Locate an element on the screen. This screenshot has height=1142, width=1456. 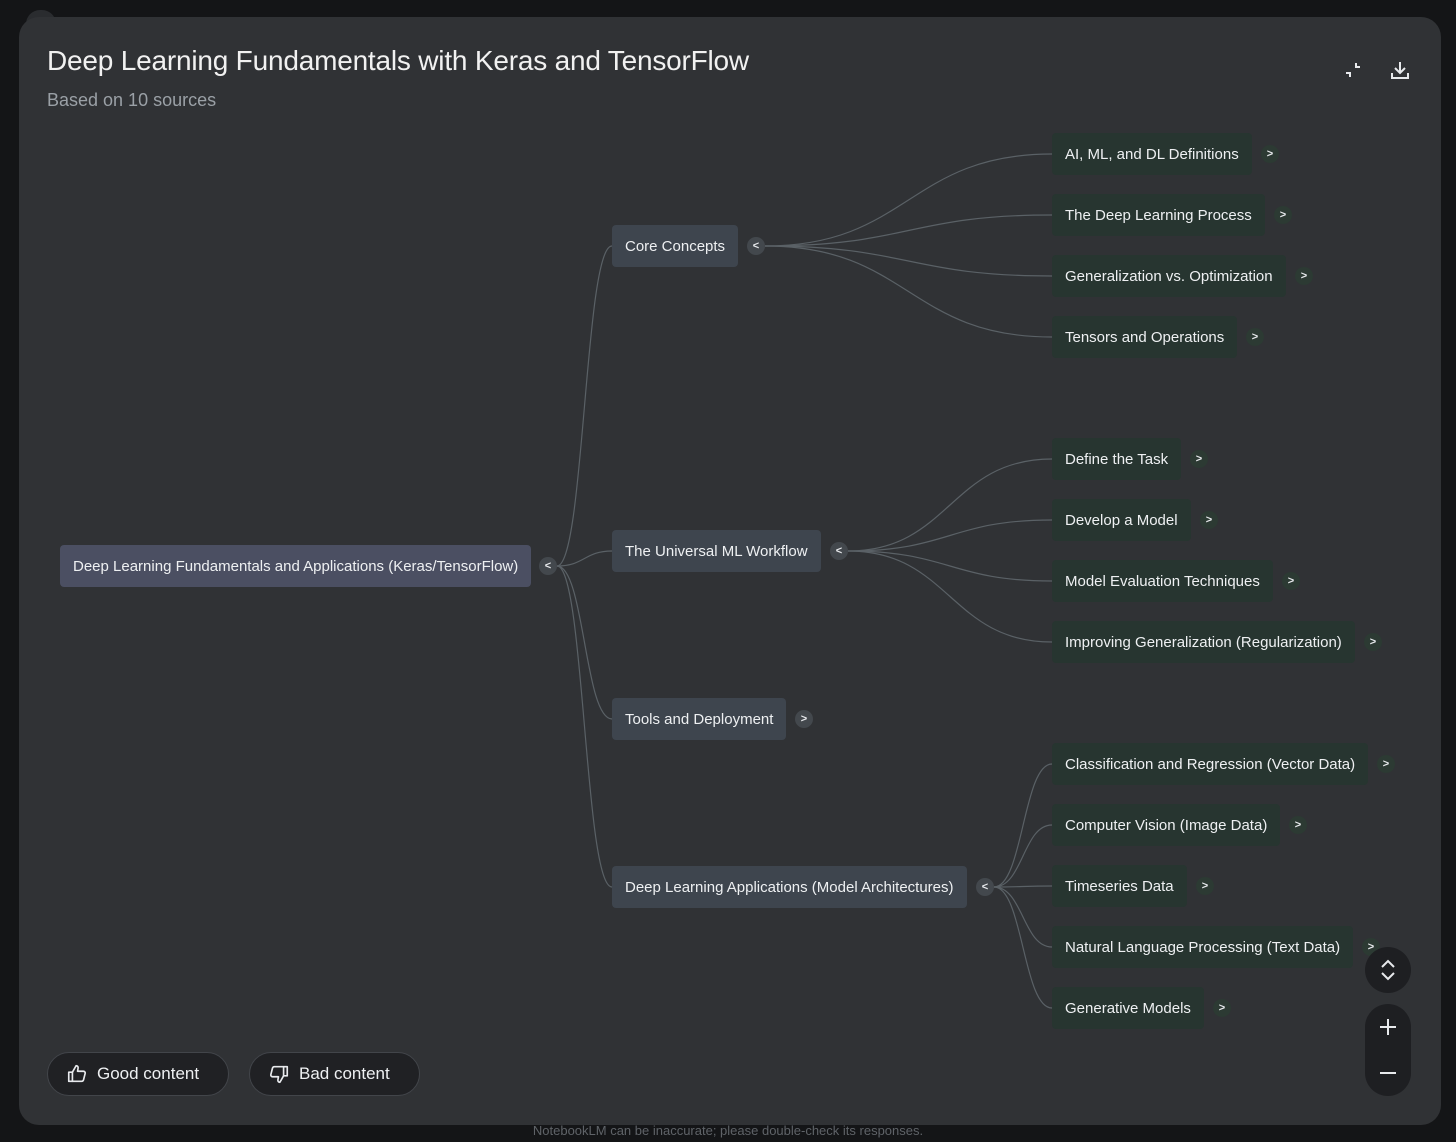
branch-toggle: > is located at coordinates (804, 719).